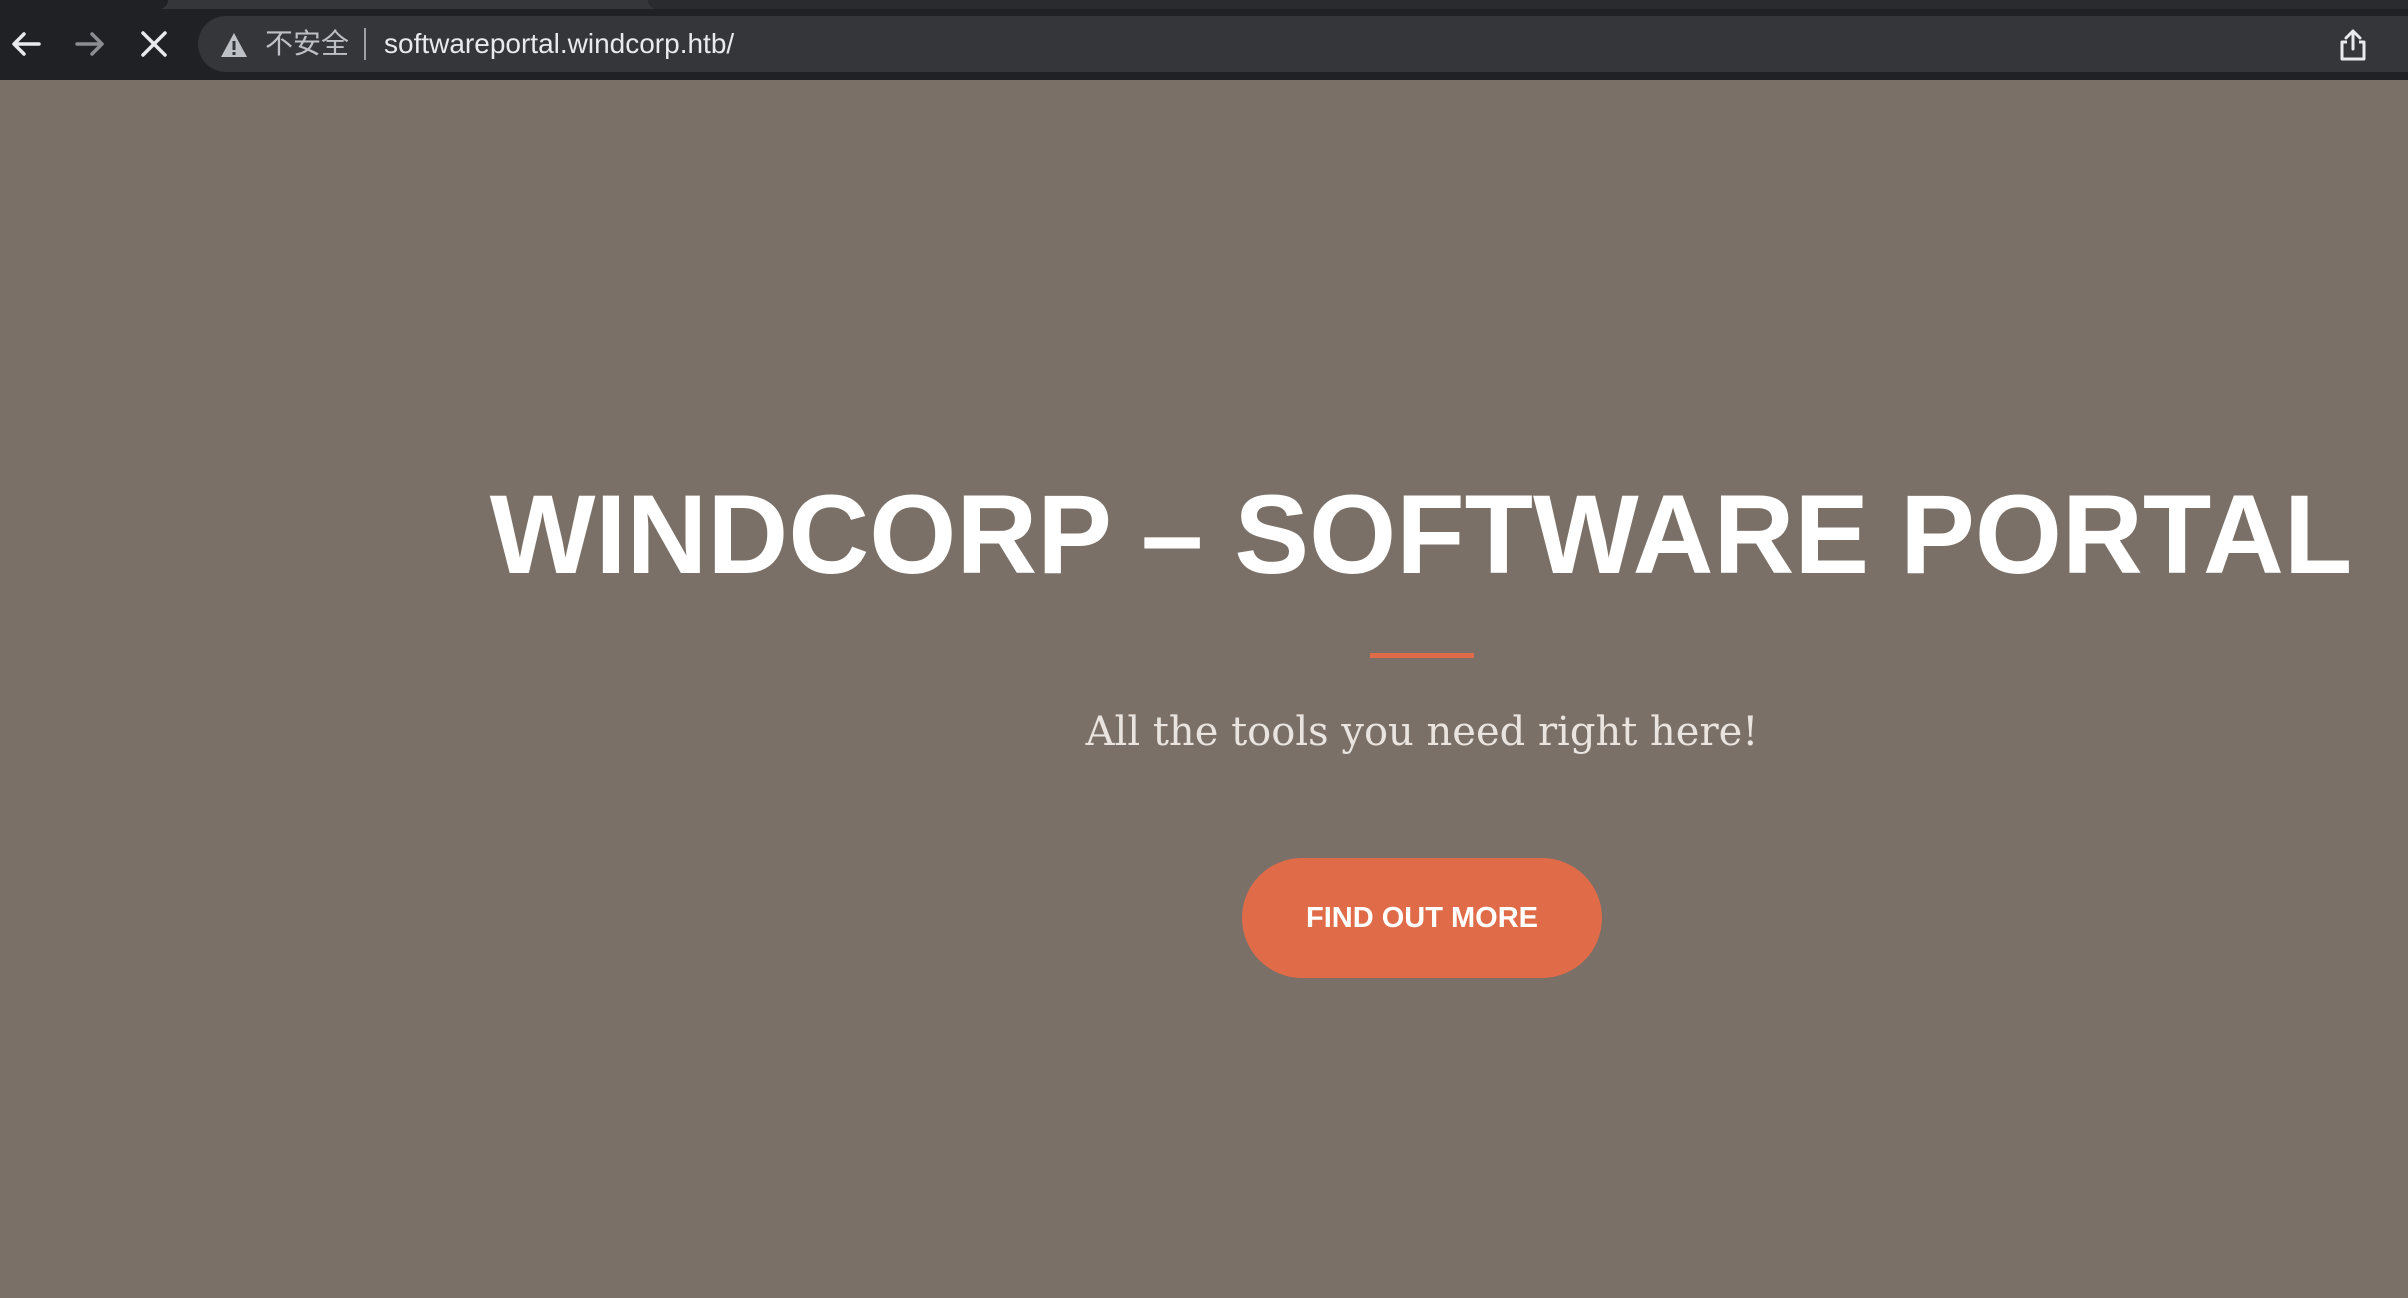 This screenshot has height=1298, width=2408. What do you see at coordinates (2353, 45) in the screenshot?
I see `share-icon` at bounding box center [2353, 45].